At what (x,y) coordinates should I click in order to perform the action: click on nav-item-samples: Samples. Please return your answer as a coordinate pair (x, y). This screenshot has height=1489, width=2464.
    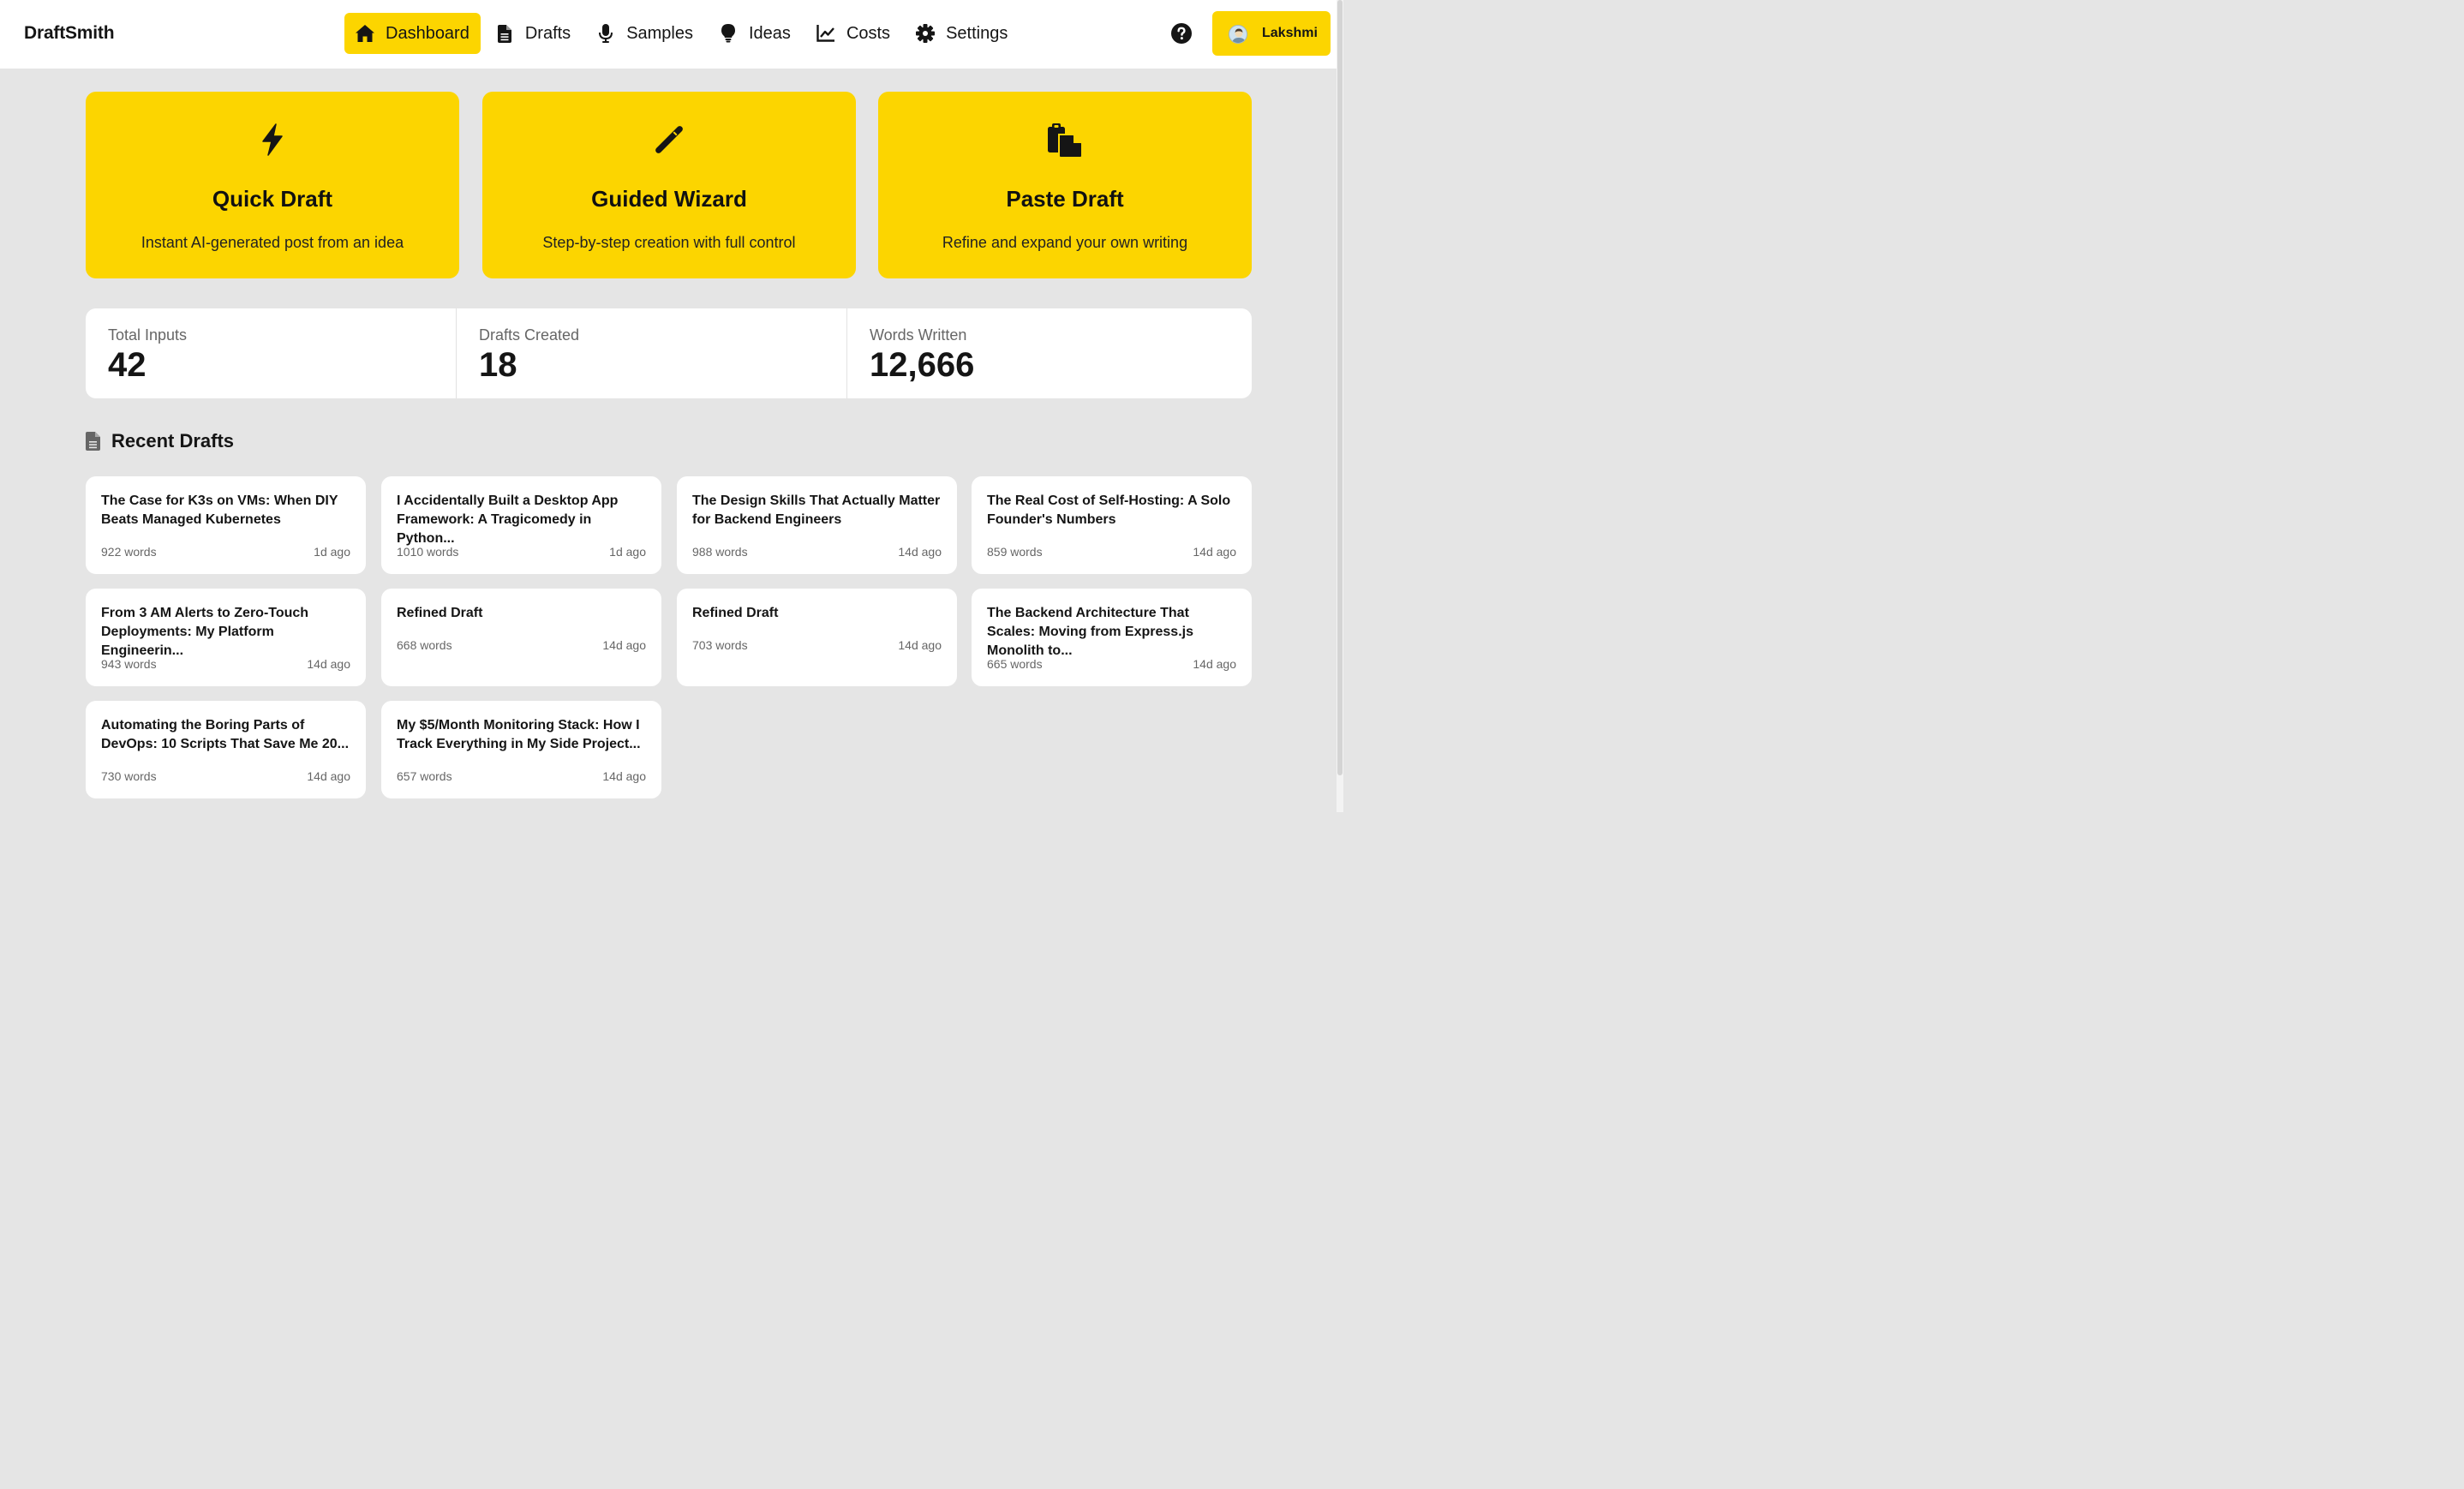
    Looking at the image, I should click on (644, 33).